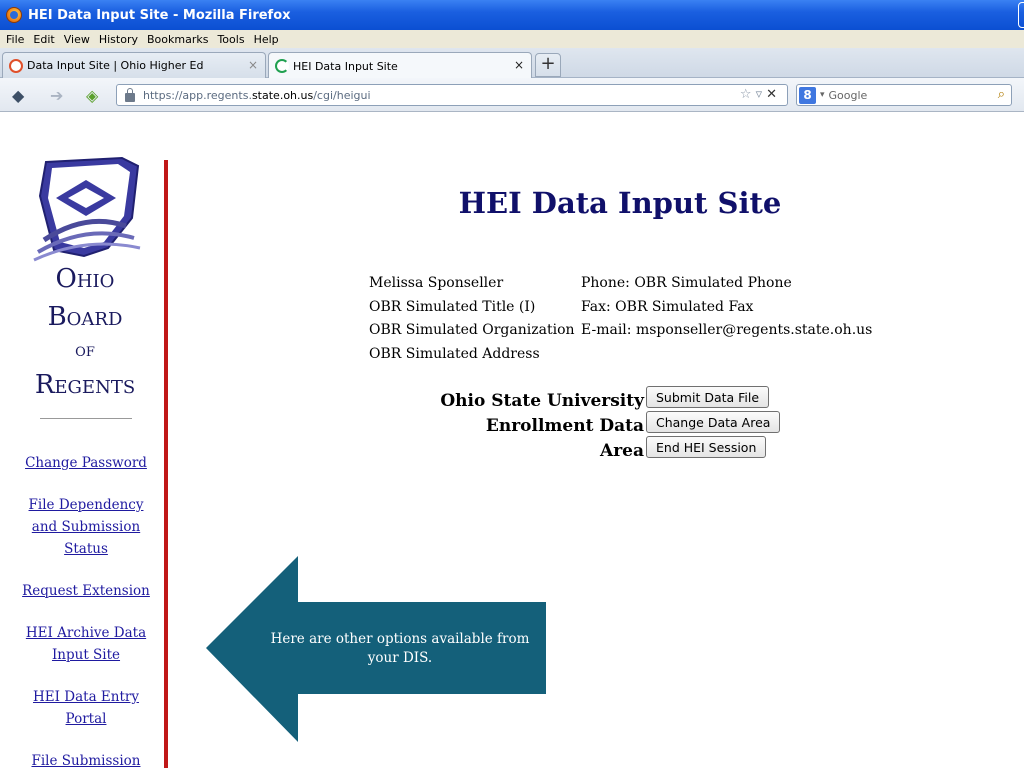  I want to click on window-titlebar: HEI Data Input Site - Mozilla Firefox, so click(512, 15).